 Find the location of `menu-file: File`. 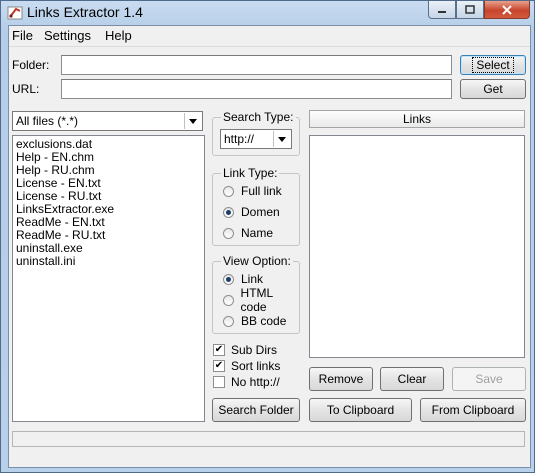

menu-file: File is located at coordinates (22, 35).